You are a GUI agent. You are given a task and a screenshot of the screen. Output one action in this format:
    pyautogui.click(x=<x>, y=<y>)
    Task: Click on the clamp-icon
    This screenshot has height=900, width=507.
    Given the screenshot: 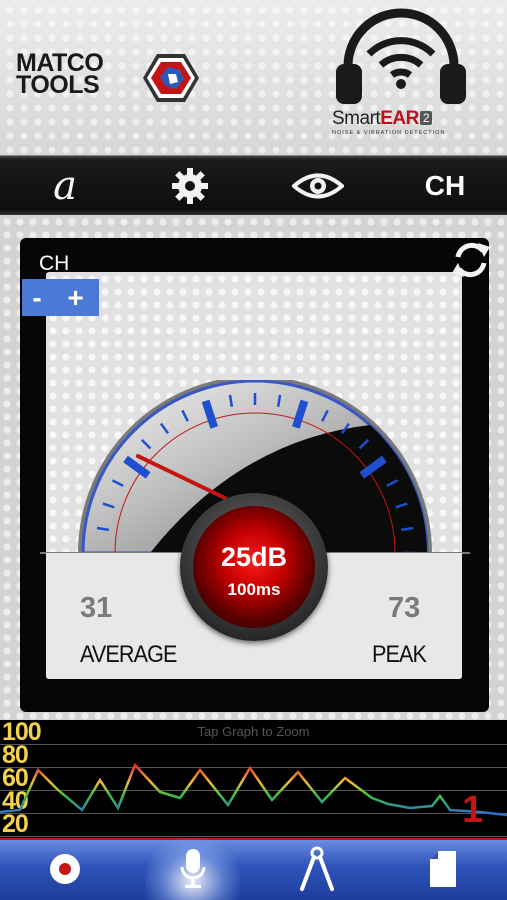 What is the action you would take?
    pyautogui.click(x=317, y=868)
    